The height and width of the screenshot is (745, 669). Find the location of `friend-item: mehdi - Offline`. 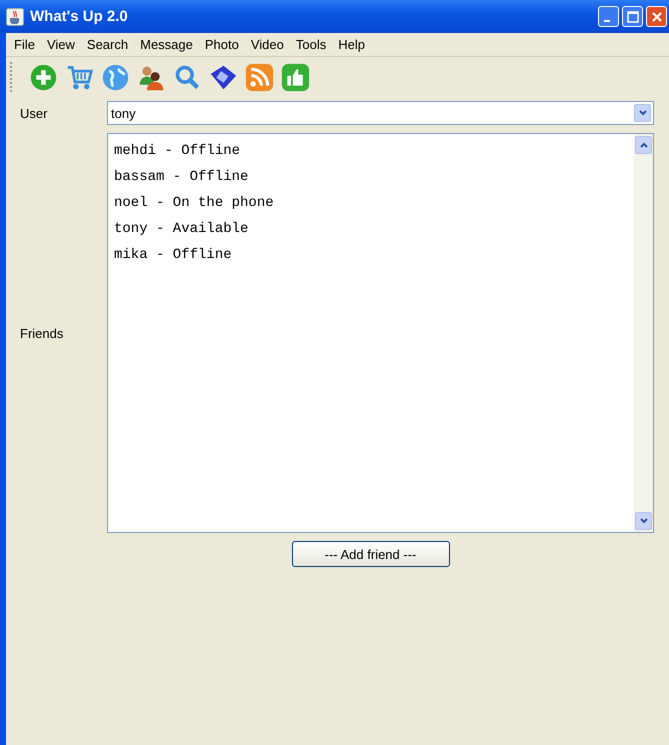

friend-item: mehdi - Offline is located at coordinates (371, 151).